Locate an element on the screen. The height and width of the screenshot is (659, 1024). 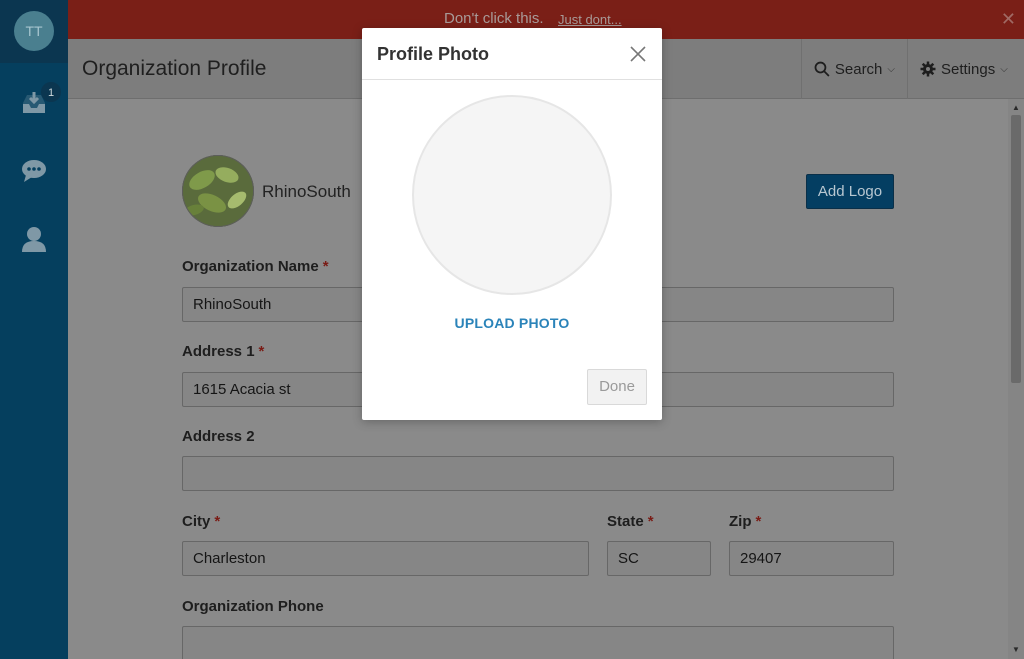
zip-label: Zip * is located at coordinates (745, 521).